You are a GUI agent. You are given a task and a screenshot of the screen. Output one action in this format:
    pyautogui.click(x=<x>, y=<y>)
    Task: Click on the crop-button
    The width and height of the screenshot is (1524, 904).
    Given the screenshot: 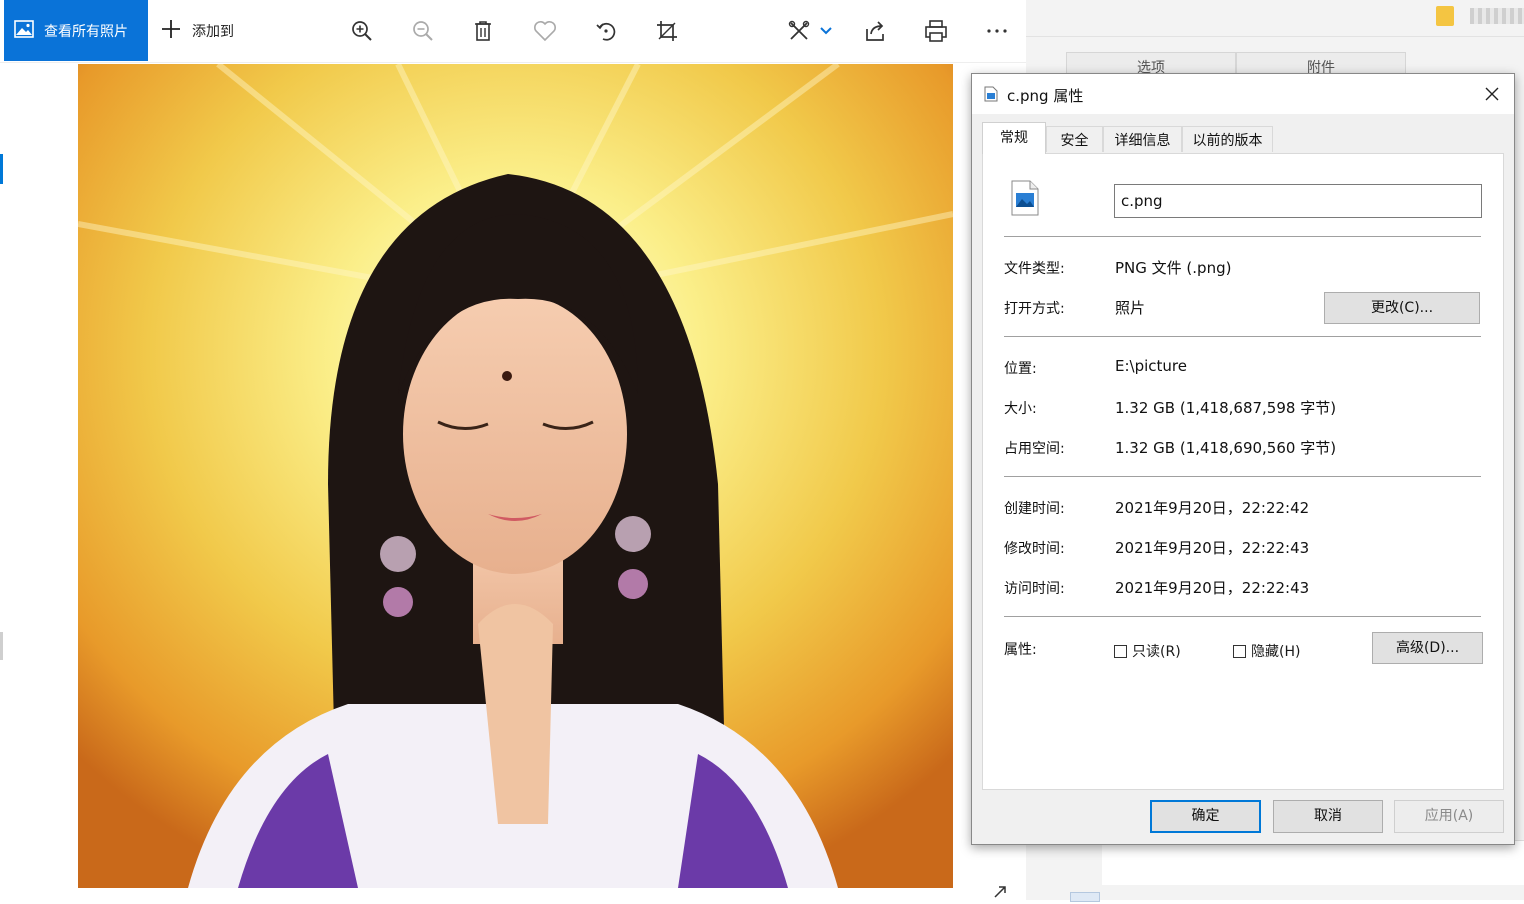 What is the action you would take?
    pyautogui.click(x=667, y=31)
    